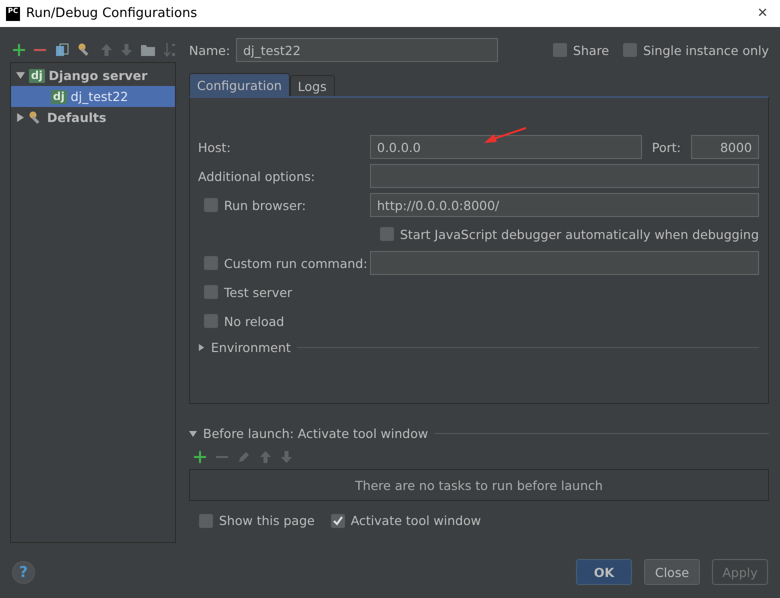 The height and width of the screenshot is (598, 780). I want to click on name-field: dj_test22, so click(367, 50).